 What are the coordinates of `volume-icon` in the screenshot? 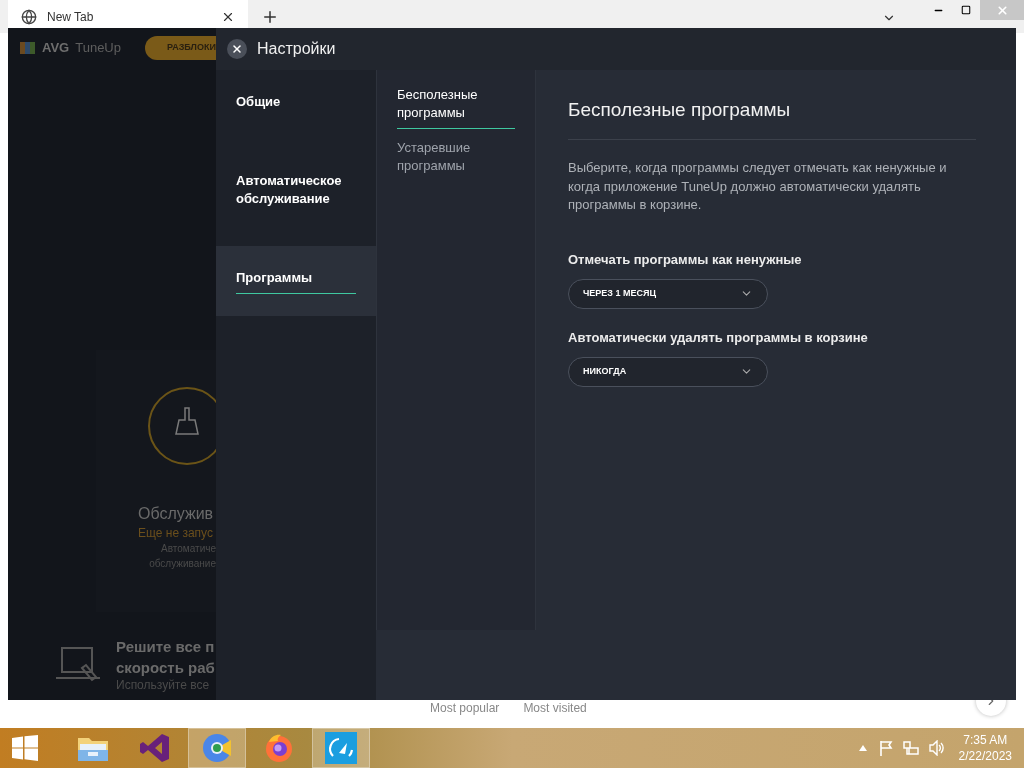 It's located at (936, 748).